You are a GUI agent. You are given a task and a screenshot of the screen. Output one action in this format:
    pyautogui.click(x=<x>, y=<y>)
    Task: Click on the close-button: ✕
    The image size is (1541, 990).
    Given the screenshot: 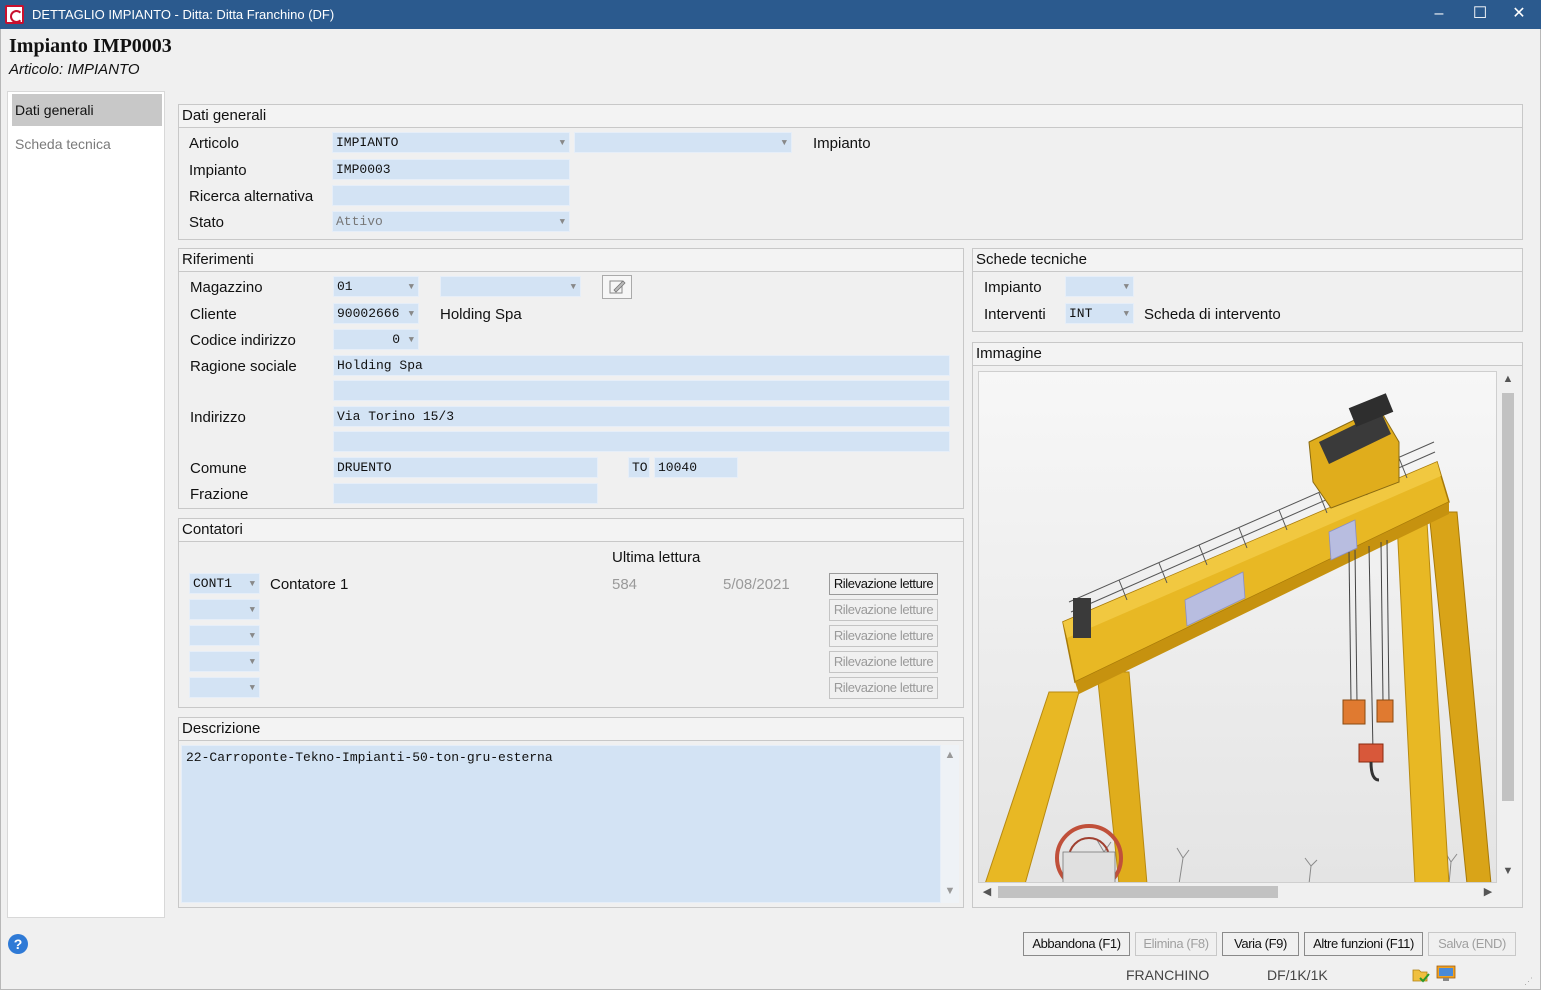 What is the action you would take?
    pyautogui.click(x=1519, y=14)
    